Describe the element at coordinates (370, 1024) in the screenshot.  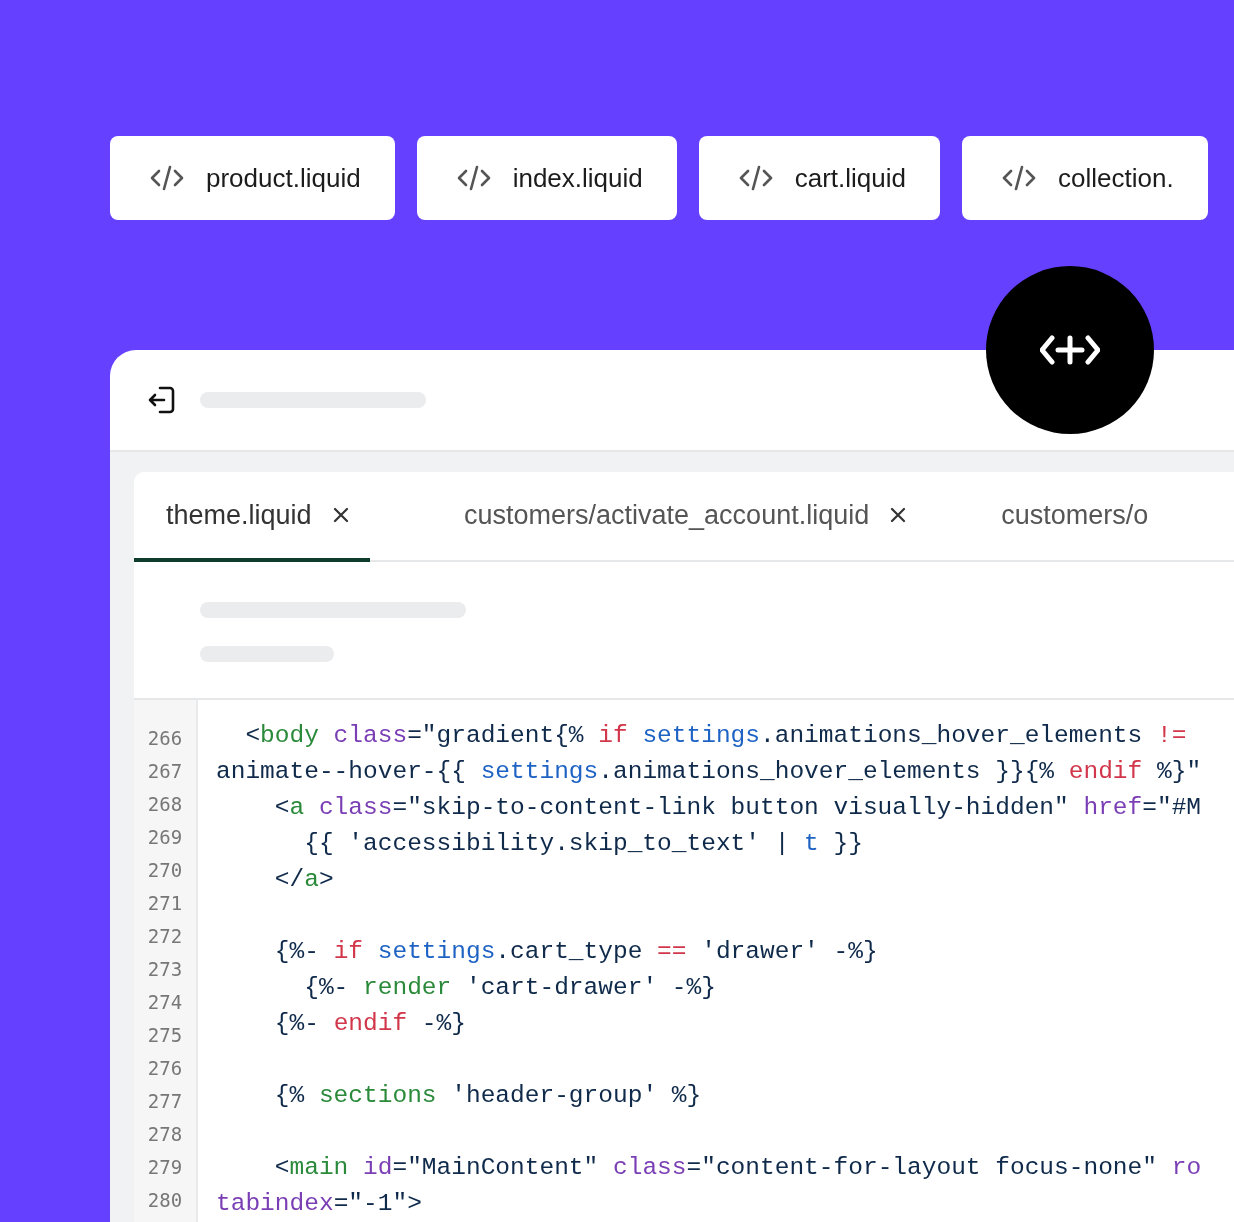
I see `code-line: {%- endif -%}` at that location.